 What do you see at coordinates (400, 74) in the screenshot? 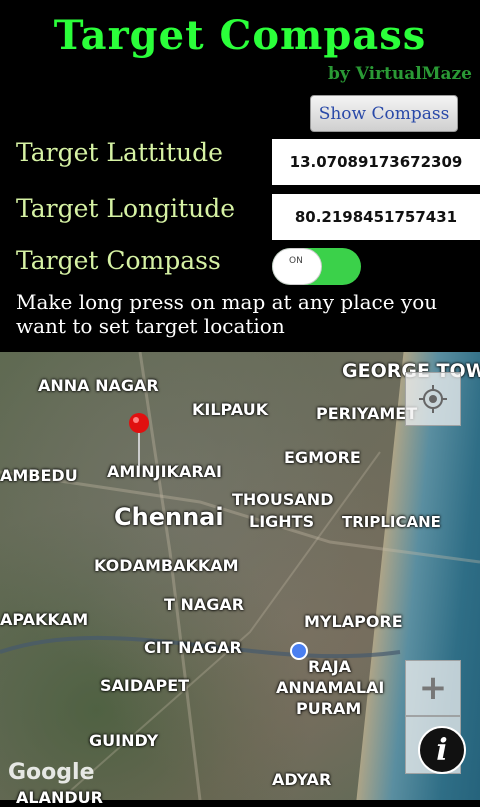
I see `app-subtitle: by VirtualMaze` at bounding box center [400, 74].